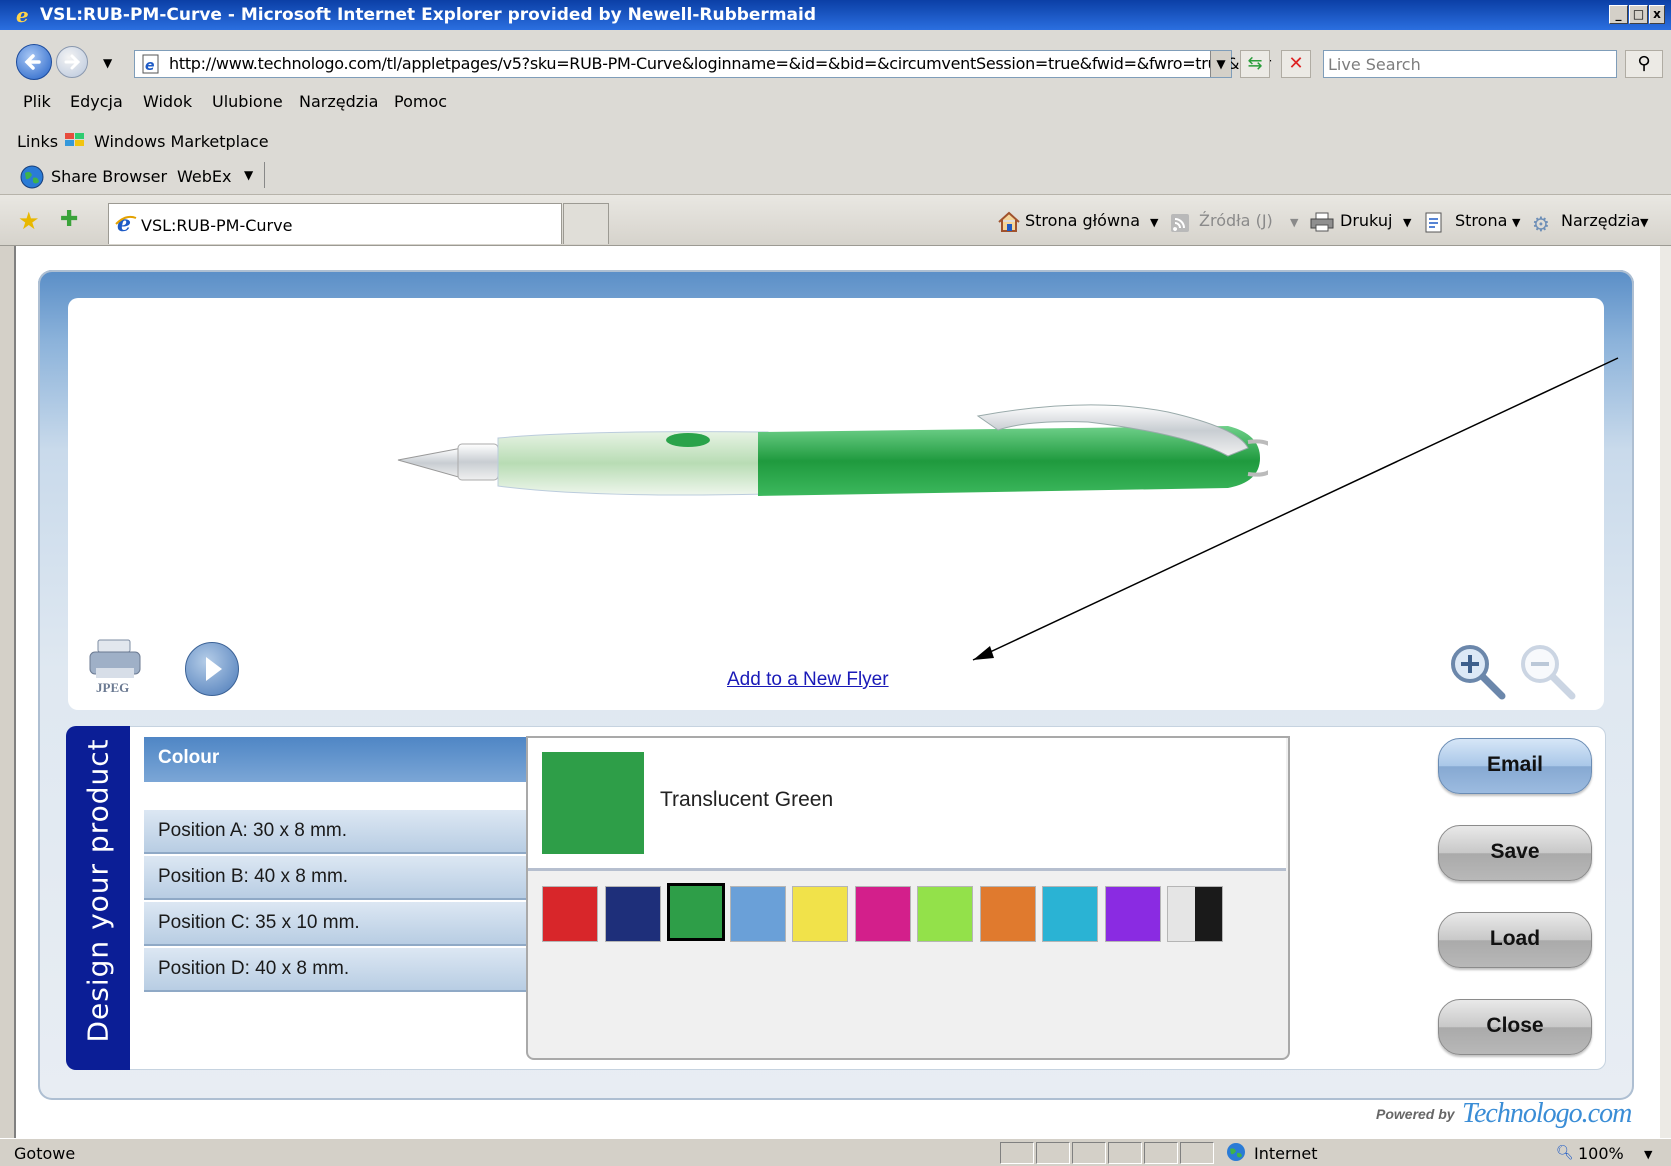 This screenshot has height=1166, width=1671. What do you see at coordinates (1665, 692) in the screenshot?
I see `vertical-scrollbar` at bounding box center [1665, 692].